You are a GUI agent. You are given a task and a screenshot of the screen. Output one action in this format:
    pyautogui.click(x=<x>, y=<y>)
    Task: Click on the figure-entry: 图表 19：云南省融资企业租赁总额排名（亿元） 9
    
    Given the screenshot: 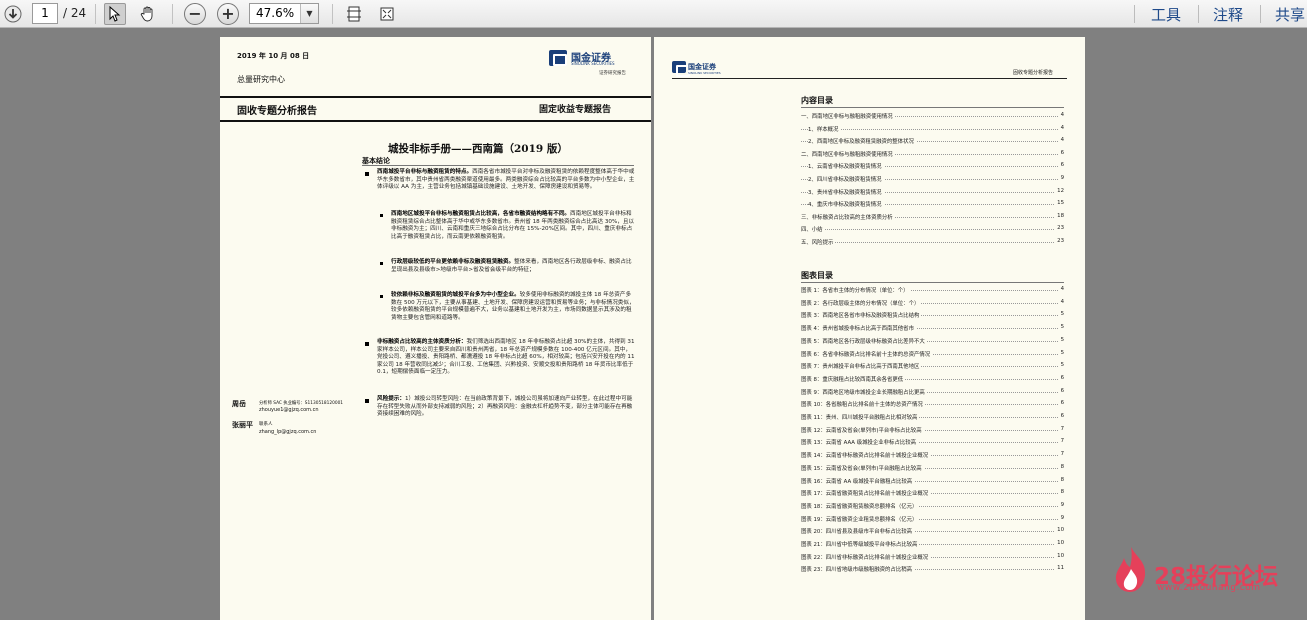 What is the action you would take?
    pyautogui.click(x=932, y=518)
    